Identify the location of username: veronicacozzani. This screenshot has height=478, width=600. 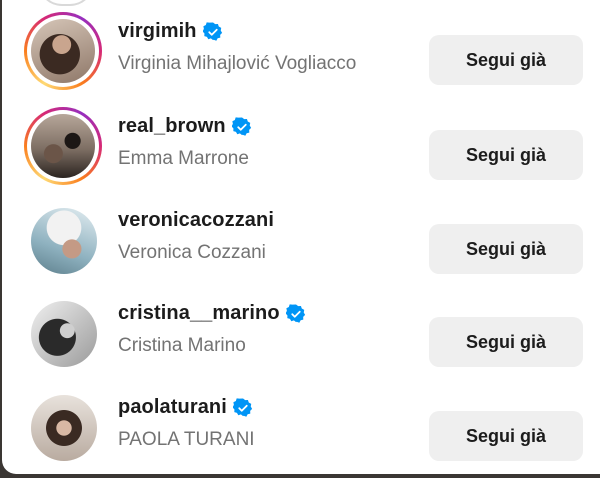
(196, 220).